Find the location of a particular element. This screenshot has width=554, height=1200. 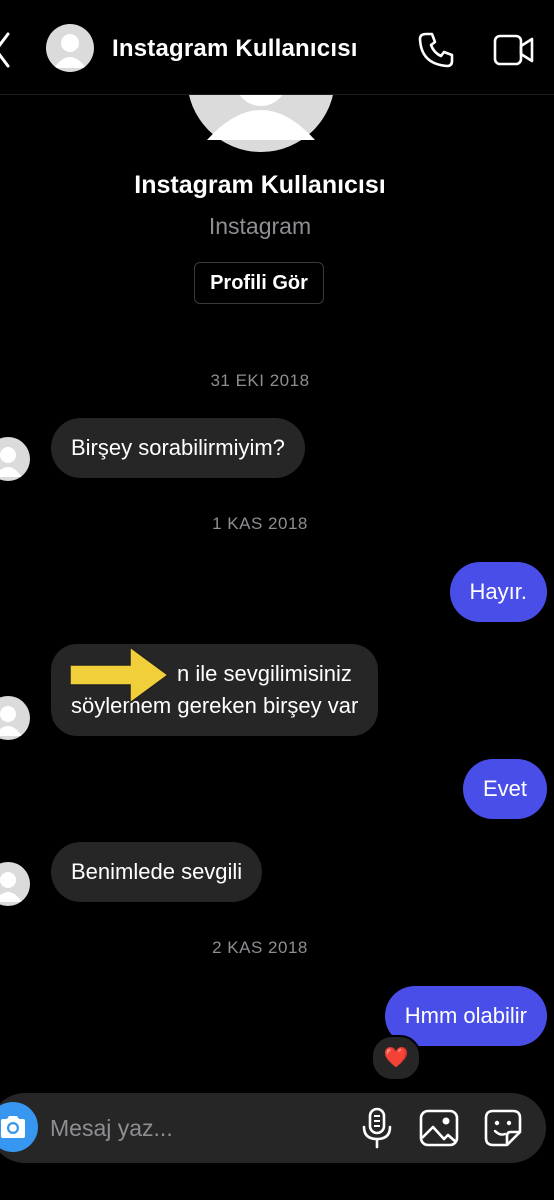

profile-name: Instagram Kullanıcısı is located at coordinates (260, 185).